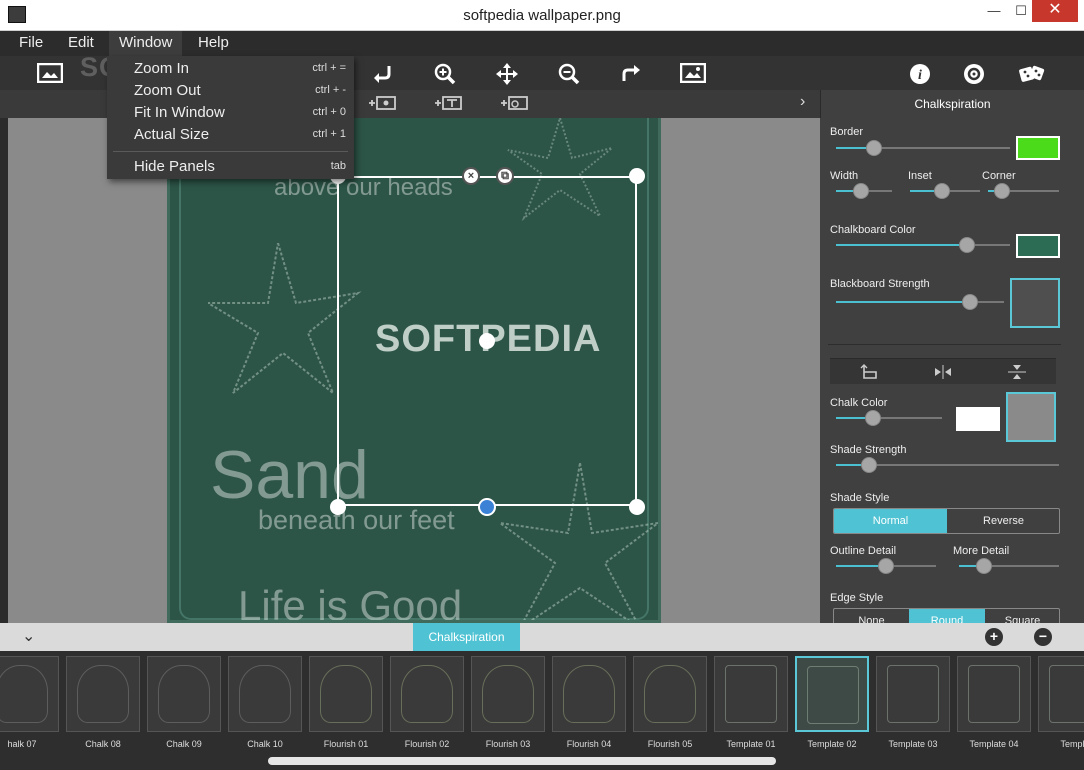 The width and height of the screenshot is (1084, 770). Describe the element at coordinates (871, 616) in the screenshot. I see `edge-style-none: None` at that location.